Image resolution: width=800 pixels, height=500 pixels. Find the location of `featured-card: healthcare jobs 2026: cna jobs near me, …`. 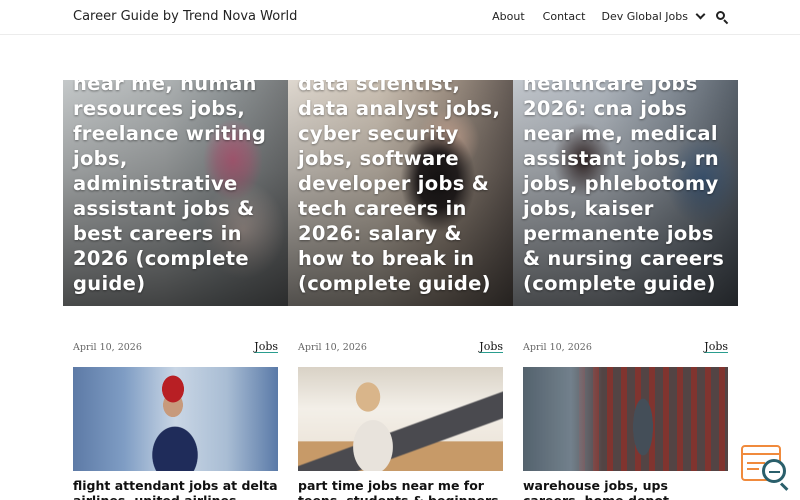

featured-card: healthcare jobs 2026: cna jobs near me, … is located at coordinates (625, 193).